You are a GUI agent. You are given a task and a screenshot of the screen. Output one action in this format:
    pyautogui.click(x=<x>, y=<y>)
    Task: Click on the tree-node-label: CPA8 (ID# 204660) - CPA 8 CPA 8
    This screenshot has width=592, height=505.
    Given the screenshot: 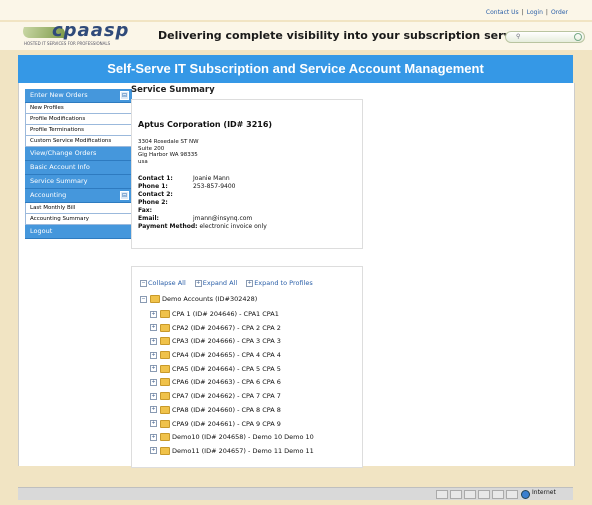 What is the action you would take?
    pyautogui.click(x=226, y=409)
    